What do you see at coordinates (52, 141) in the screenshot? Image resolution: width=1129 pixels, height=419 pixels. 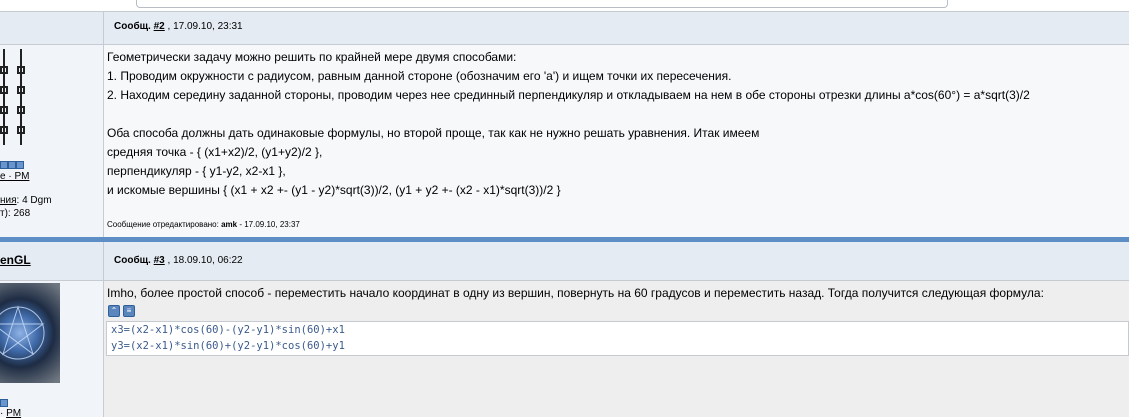 I see `post-2-author-panel: e · PM ния: 4 Dgm т): 268` at bounding box center [52, 141].